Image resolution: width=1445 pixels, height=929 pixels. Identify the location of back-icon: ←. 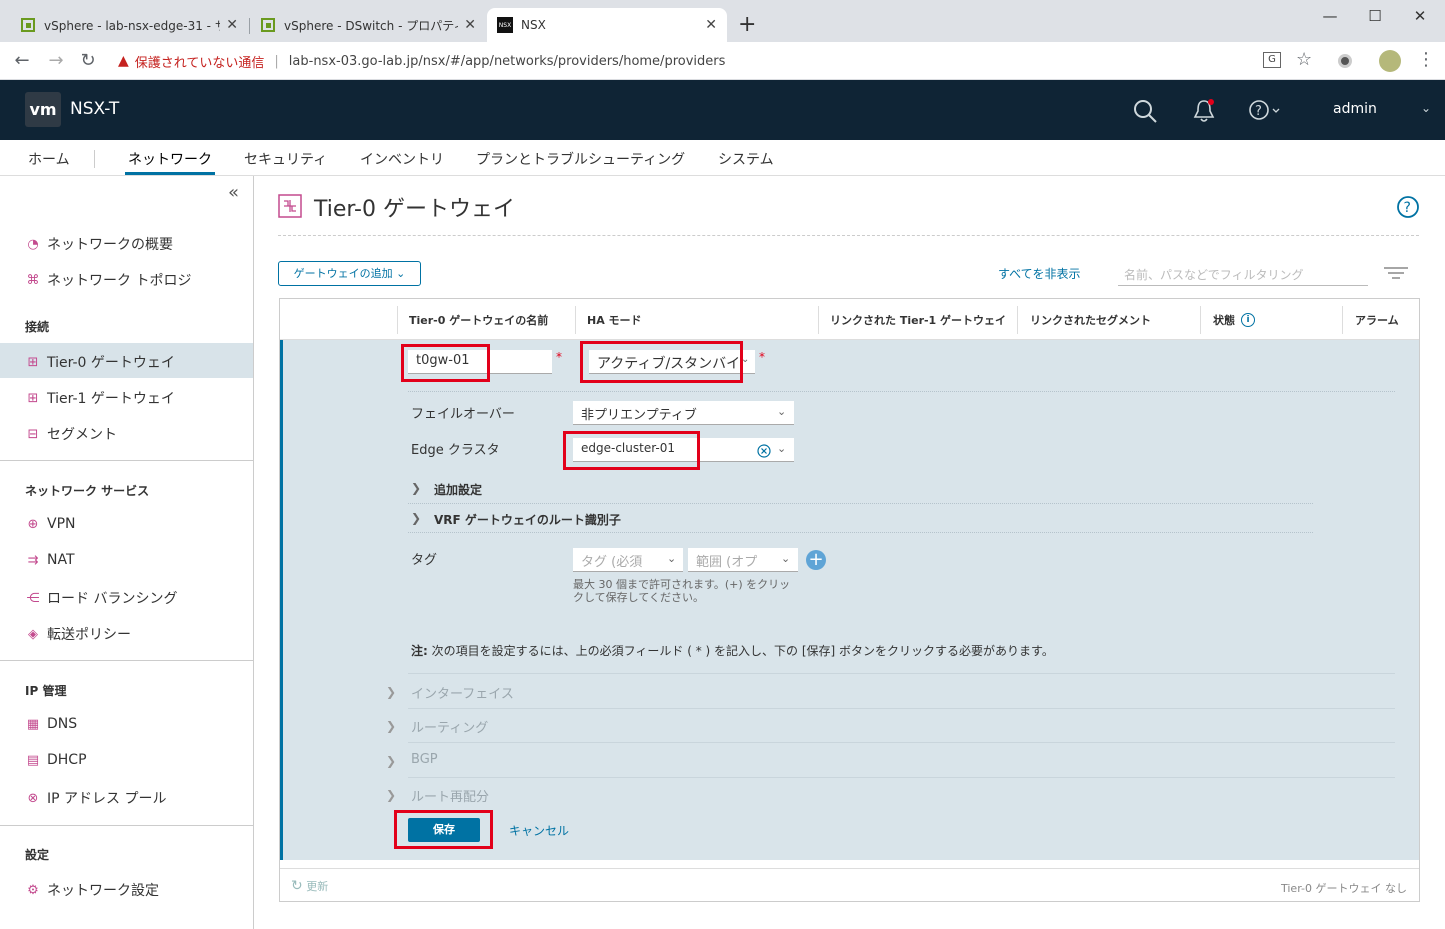
(22, 60).